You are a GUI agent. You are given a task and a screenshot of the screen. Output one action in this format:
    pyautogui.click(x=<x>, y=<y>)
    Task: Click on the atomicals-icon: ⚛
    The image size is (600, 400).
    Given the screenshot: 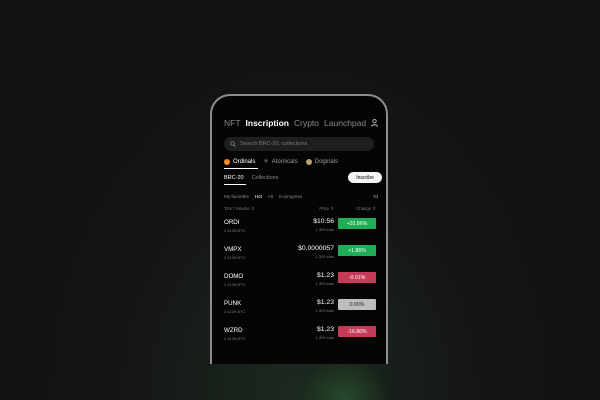 What is the action you would take?
    pyautogui.click(x=266, y=162)
    